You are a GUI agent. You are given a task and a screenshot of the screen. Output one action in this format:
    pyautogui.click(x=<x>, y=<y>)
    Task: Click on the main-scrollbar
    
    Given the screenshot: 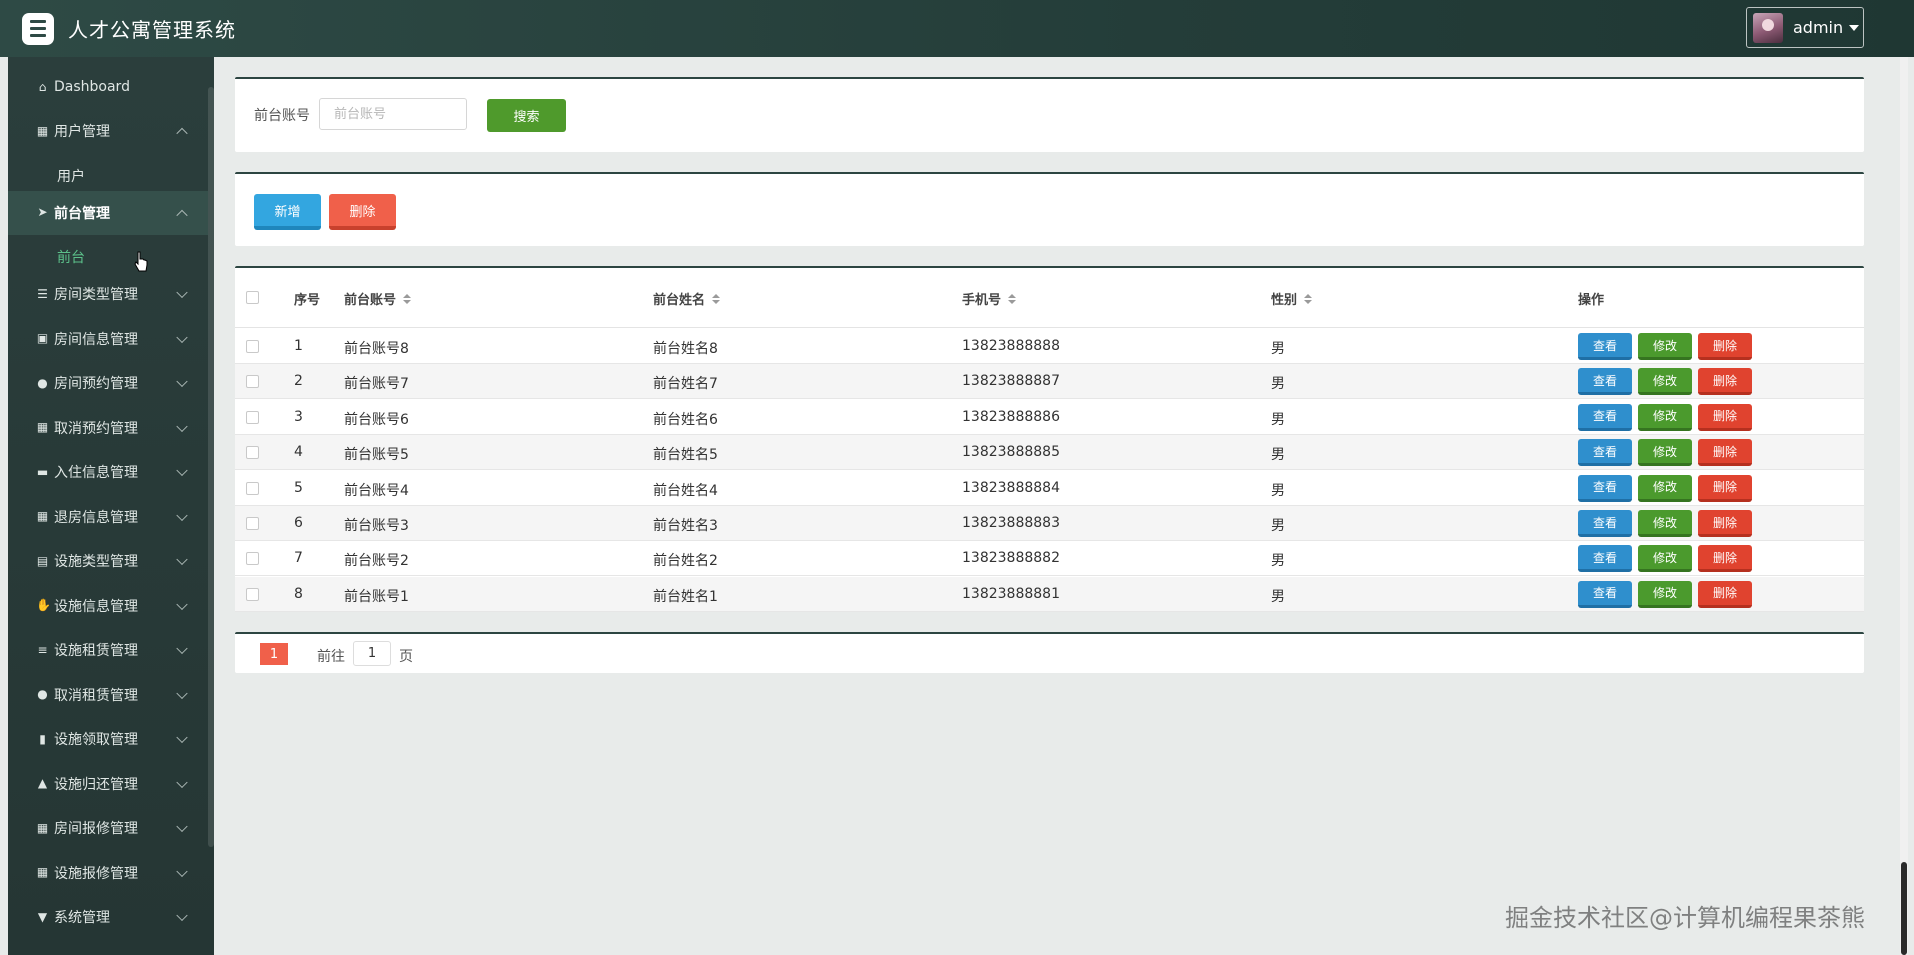 What is the action you would take?
    pyautogui.click(x=1904, y=506)
    